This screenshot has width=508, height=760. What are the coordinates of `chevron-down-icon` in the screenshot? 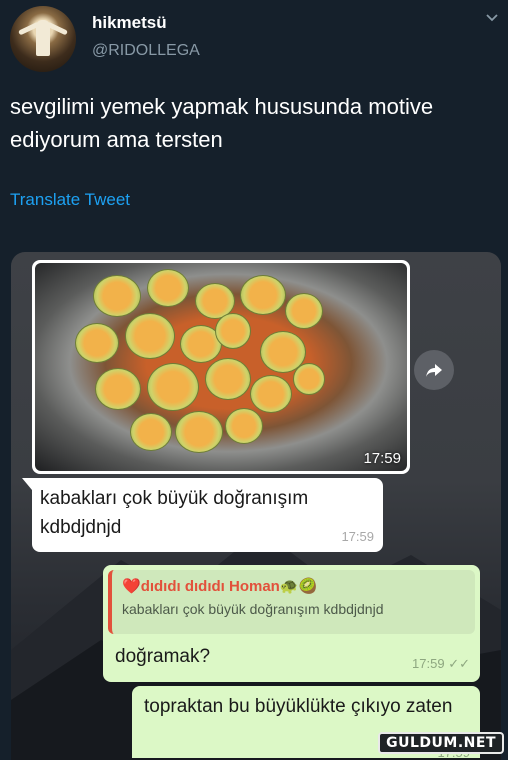 It's located at (492, 18).